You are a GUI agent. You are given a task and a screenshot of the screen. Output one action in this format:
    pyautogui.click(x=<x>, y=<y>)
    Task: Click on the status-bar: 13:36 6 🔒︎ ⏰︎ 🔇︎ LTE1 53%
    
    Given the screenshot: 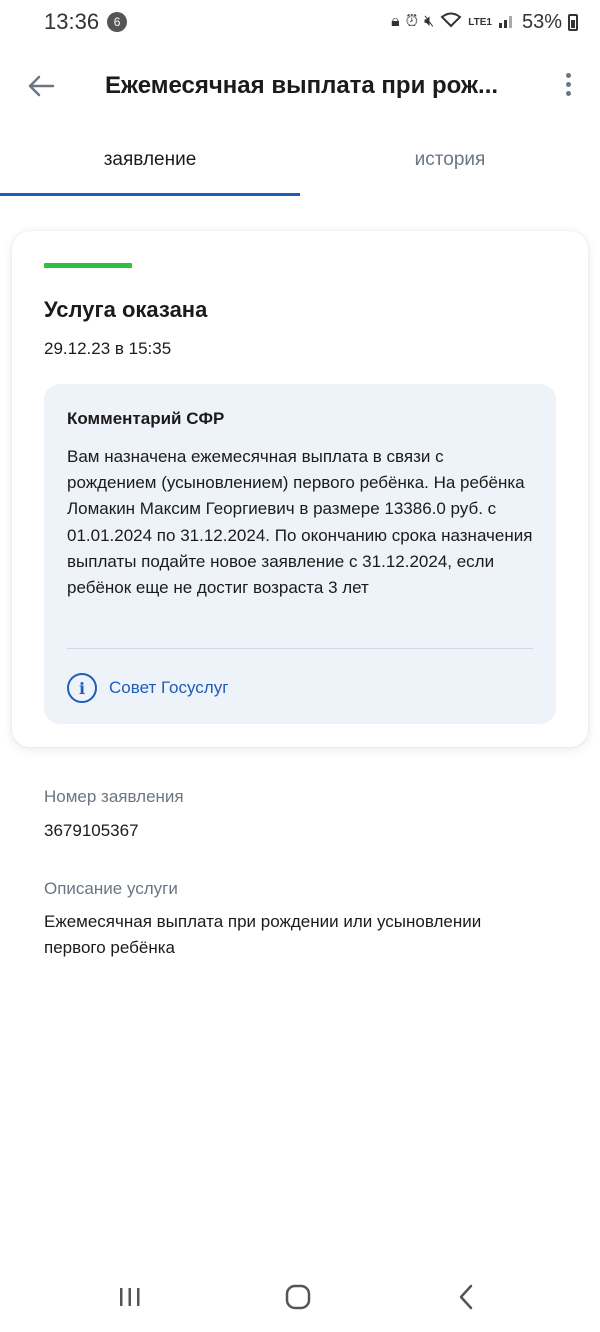 What is the action you would take?
    pyautogui.click(x=300, y=22)
    